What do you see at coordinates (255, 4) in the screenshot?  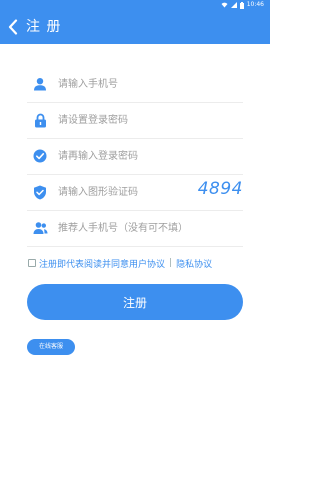 I see `status-time: 10:46` at bounding box center [255, 4].